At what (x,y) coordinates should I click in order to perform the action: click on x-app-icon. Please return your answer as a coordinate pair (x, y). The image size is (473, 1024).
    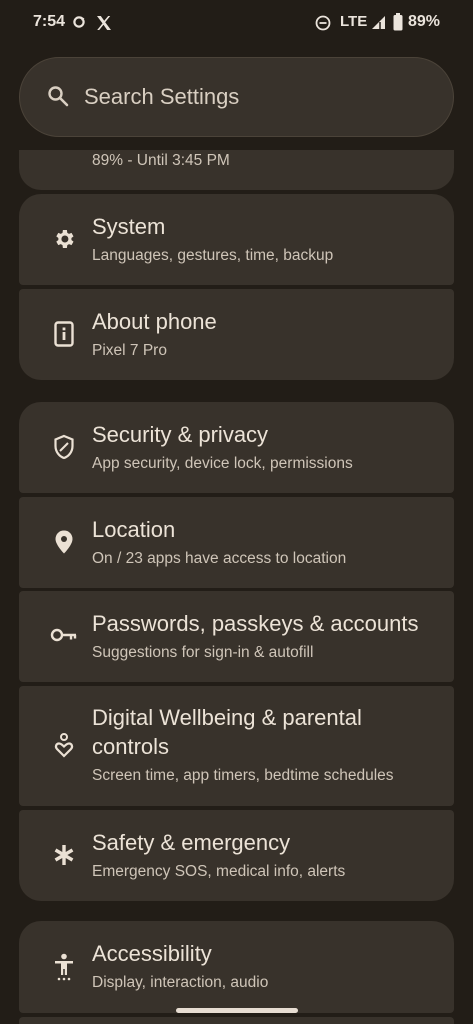
    Looking at the image, I should click on (104, 25).